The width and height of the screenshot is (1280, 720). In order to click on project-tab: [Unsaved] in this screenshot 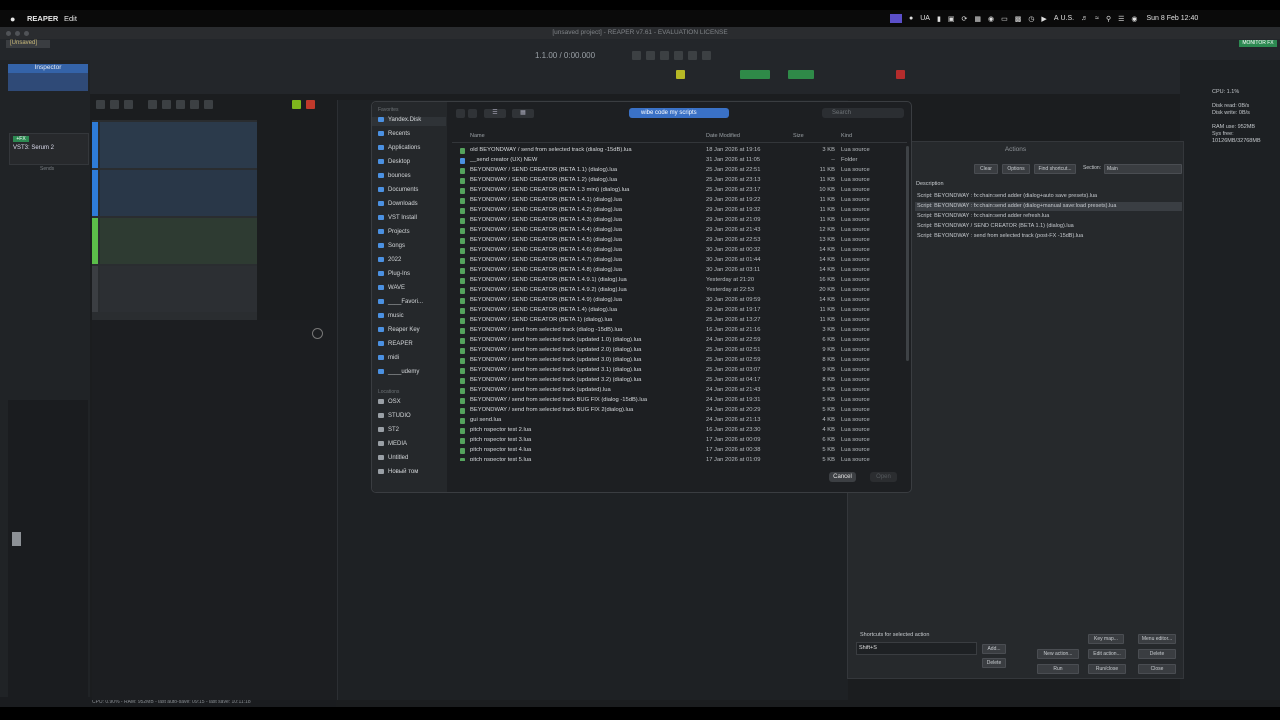, I will do `click(28, 44)`.